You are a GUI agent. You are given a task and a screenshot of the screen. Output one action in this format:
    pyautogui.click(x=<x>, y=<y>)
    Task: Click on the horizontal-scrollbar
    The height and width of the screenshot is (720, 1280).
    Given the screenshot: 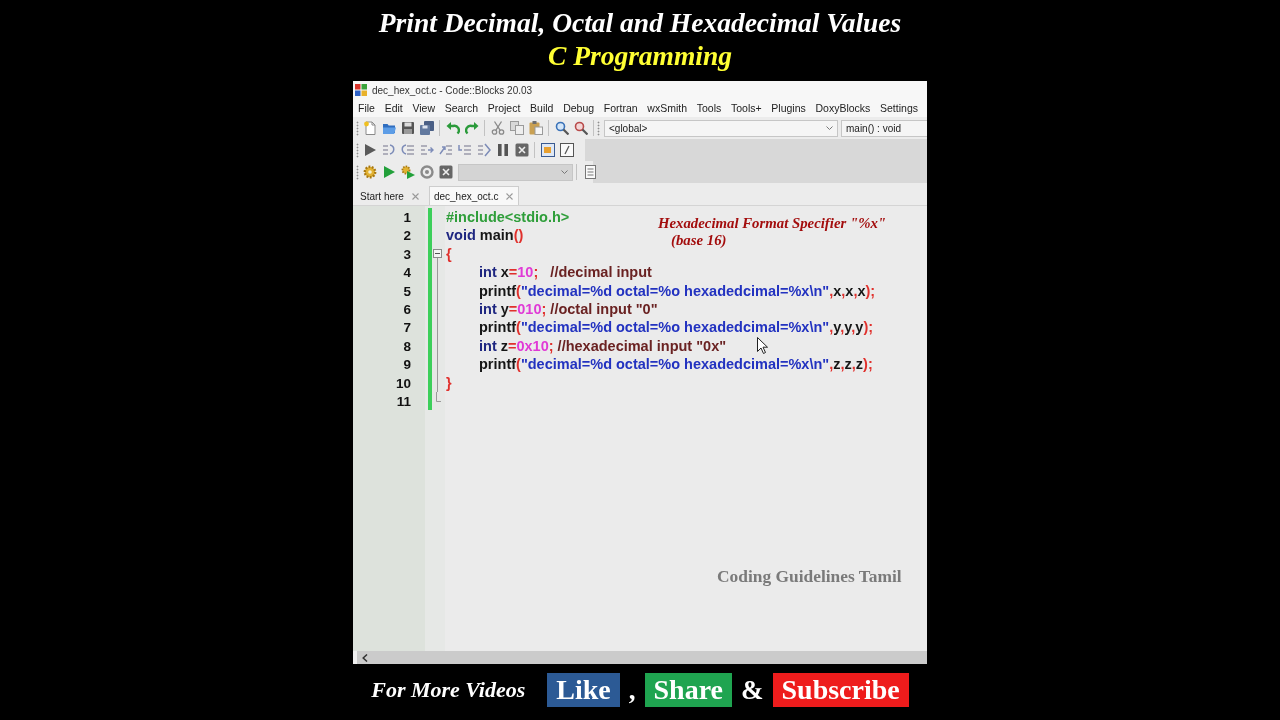 What is the action you would take?
    pyautogui.click(x=640, y=657)
    